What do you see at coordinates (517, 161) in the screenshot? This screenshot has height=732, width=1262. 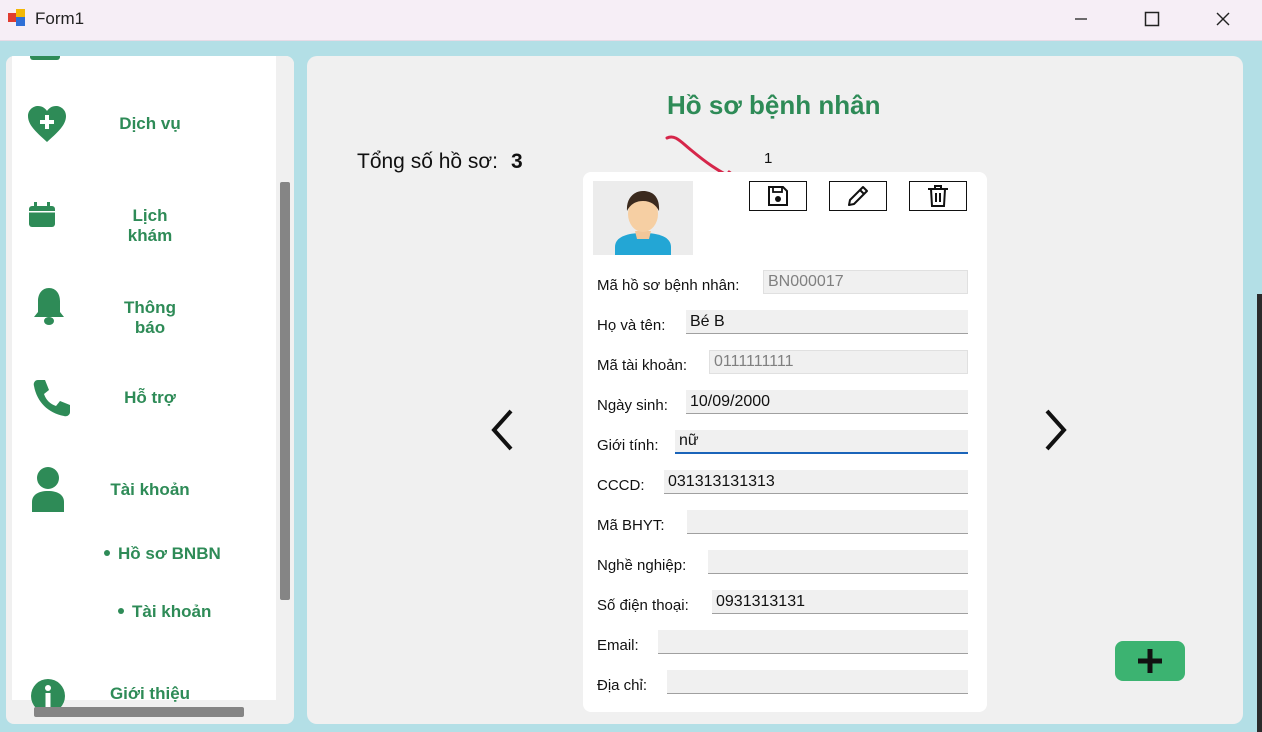 I see `total-records-value: 3` at bounding box center [517, 161].